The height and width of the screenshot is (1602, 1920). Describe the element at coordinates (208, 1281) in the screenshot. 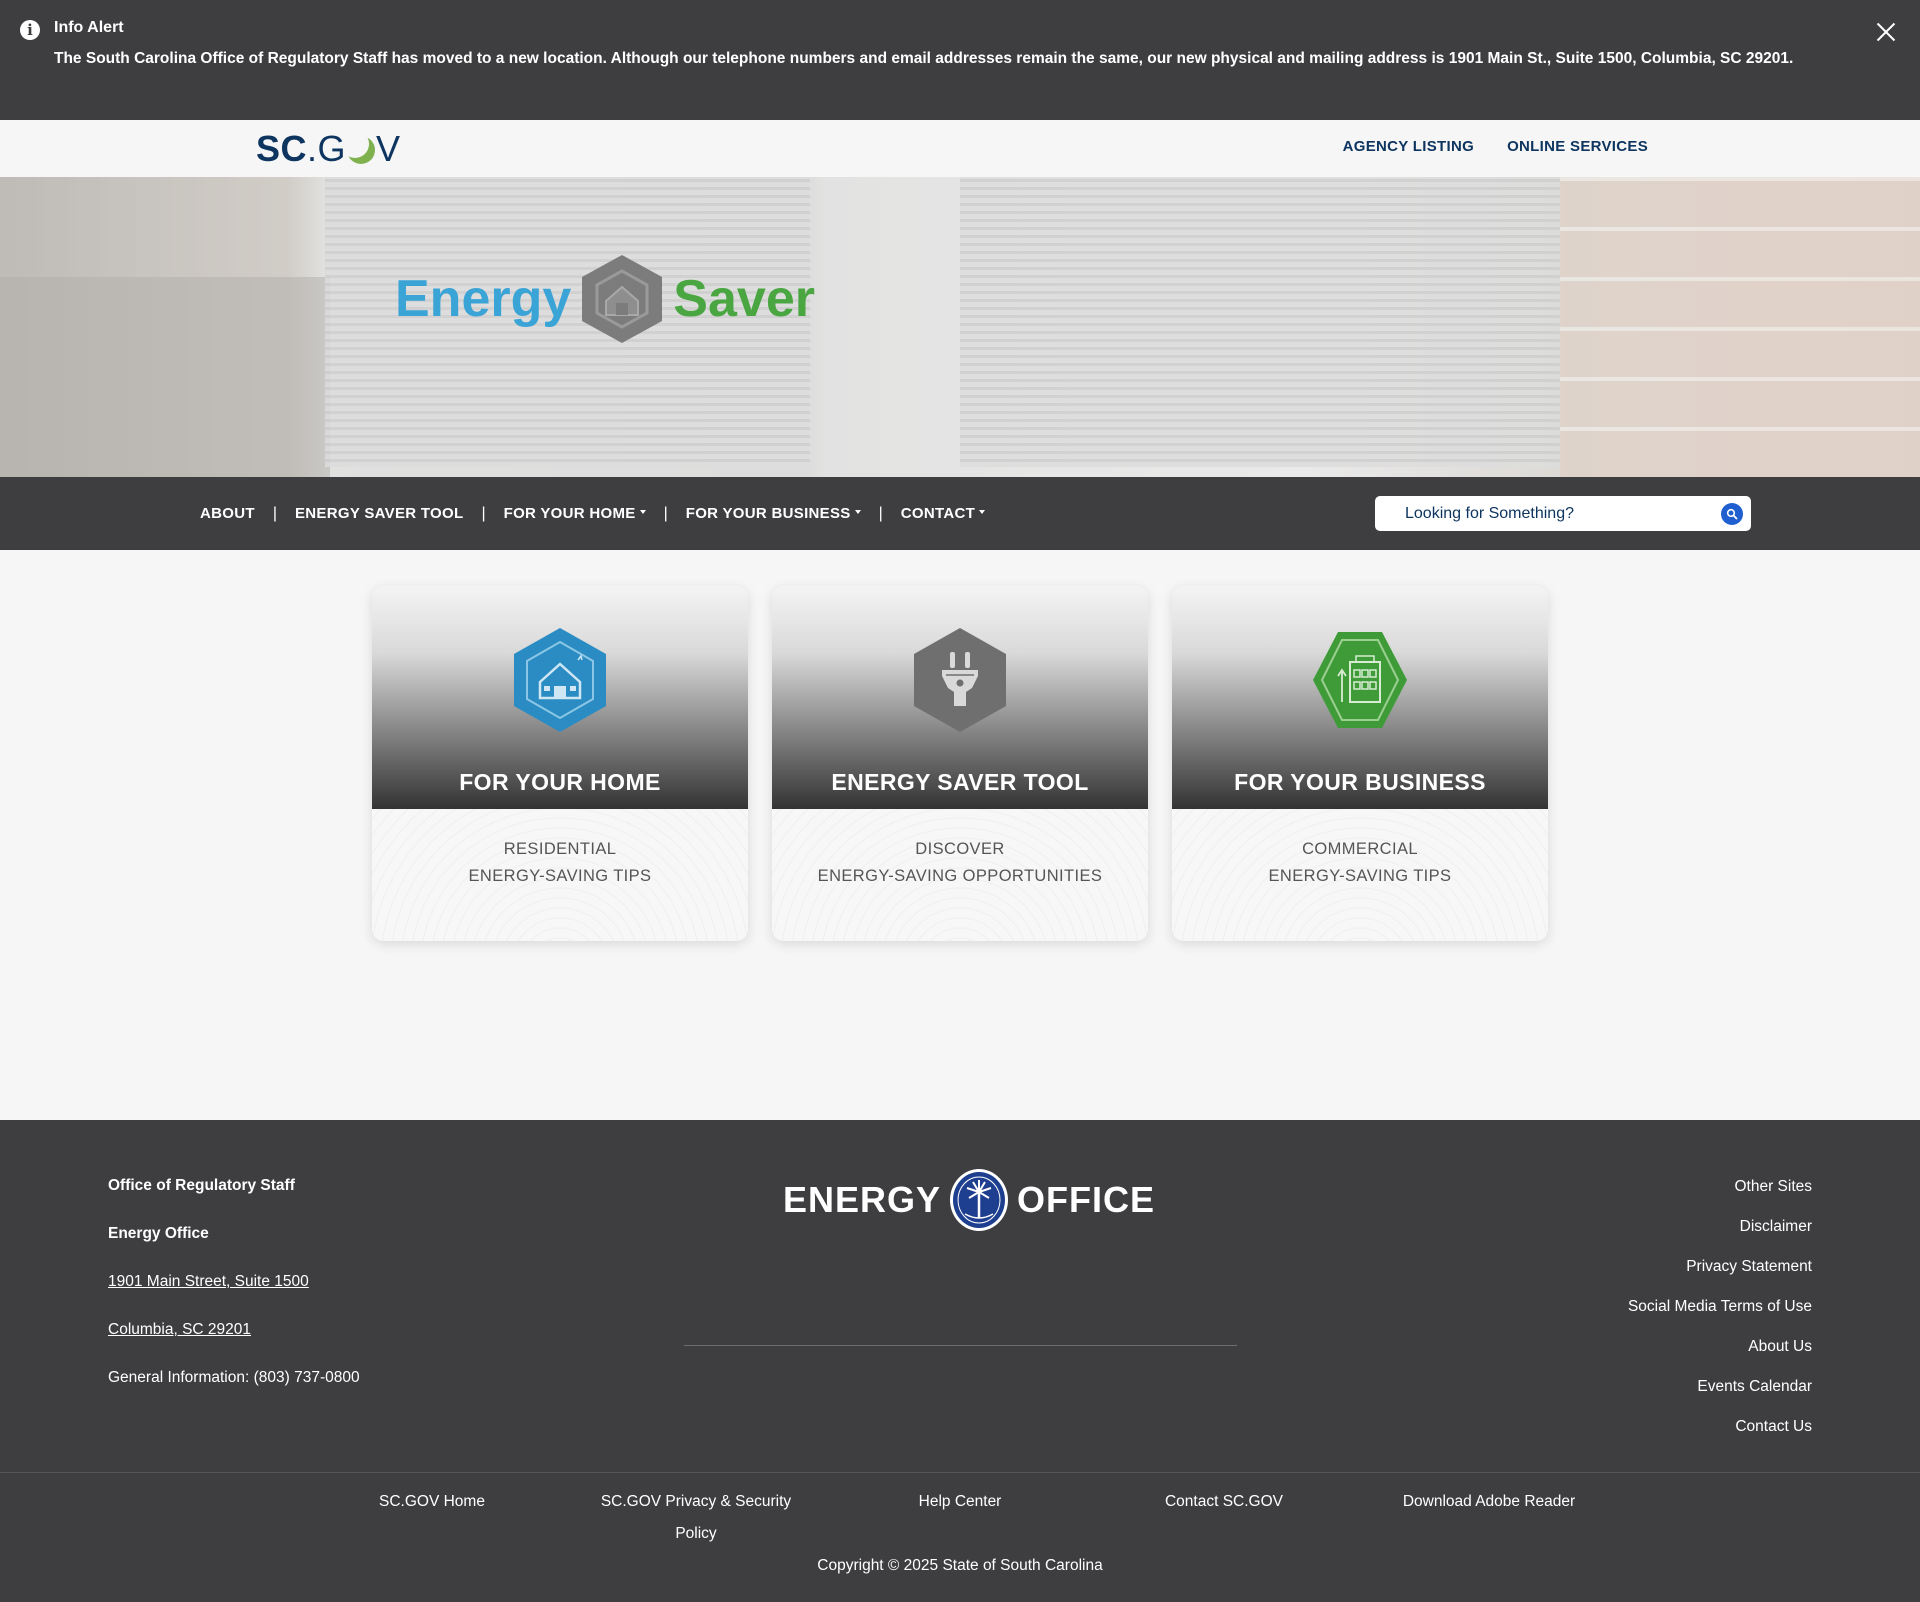

I see `footer-address-line1: 1901 Main Street, Suite 1500` at that location.